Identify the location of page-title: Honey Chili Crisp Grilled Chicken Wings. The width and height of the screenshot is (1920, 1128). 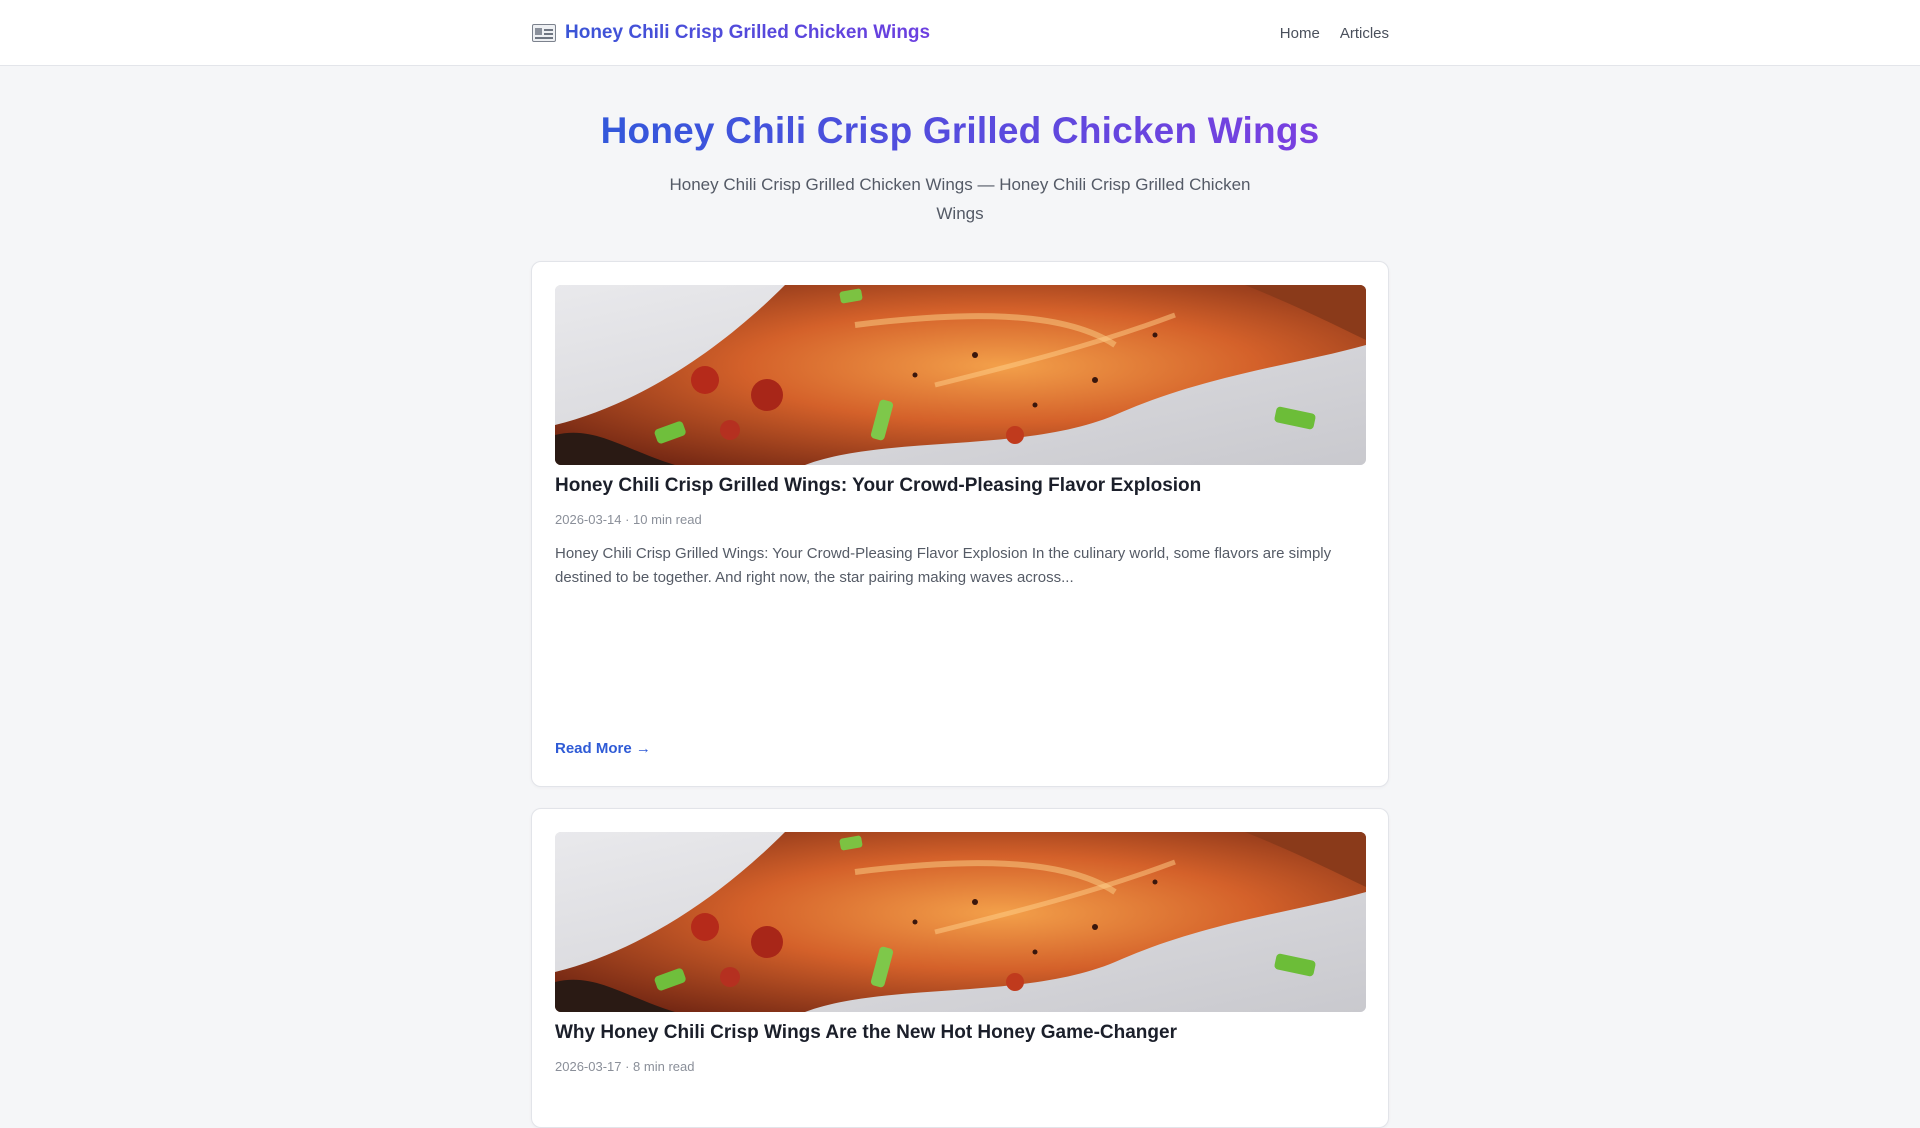
(960, 130).